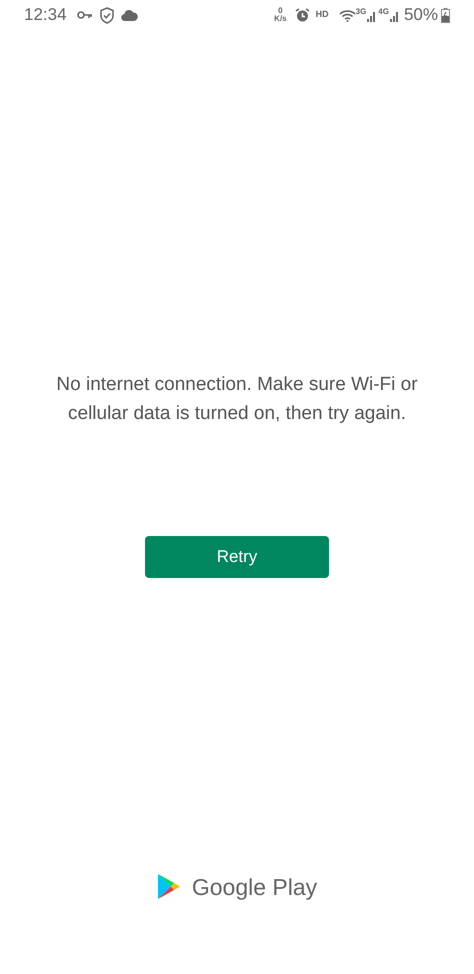 This screenshot has width=474, height=974. What do you see at coordinates (45, 15) in the screenshot?
I see `status-time: 12:34` at bounding box center [45, 15].